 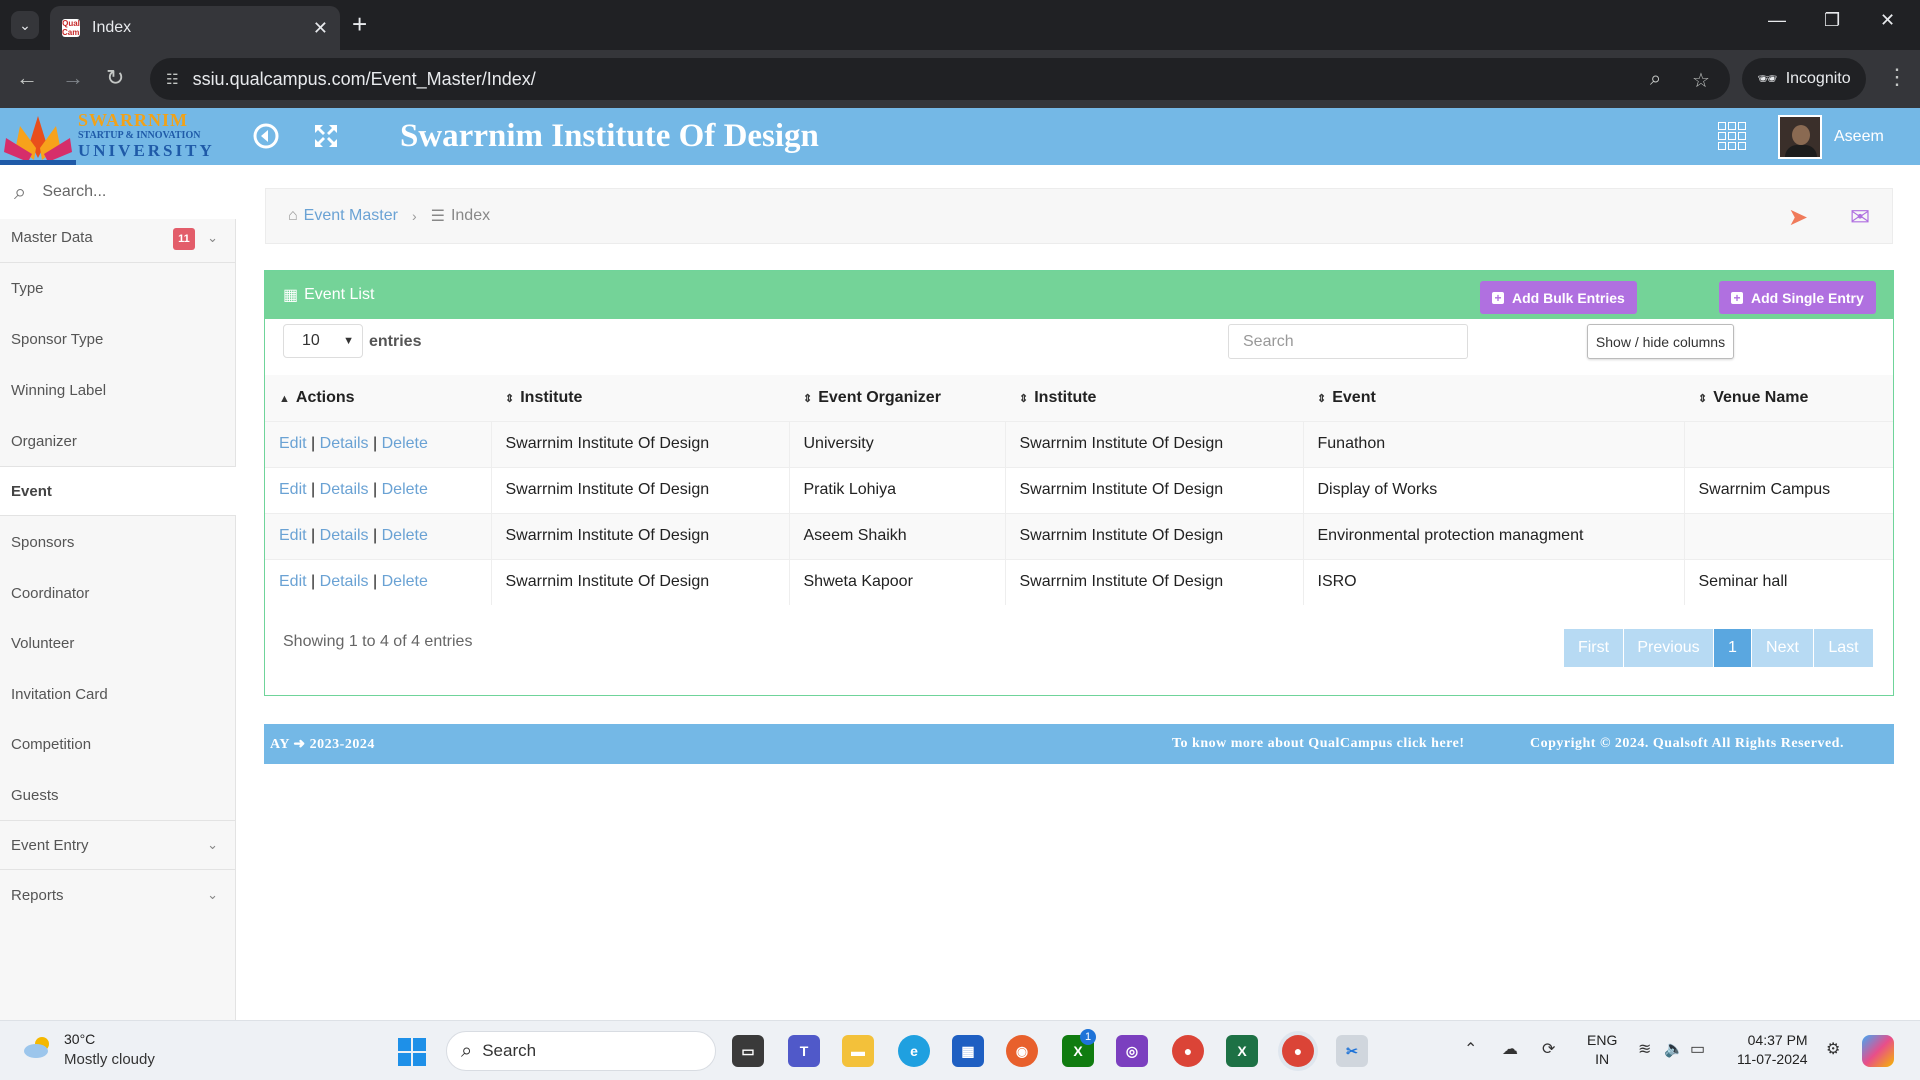 What do you see at coordinates (1660, 341) in the screenshot?
I see `show-hide-columns-button: Show / hide columns` at bounding box center [1660, 341].